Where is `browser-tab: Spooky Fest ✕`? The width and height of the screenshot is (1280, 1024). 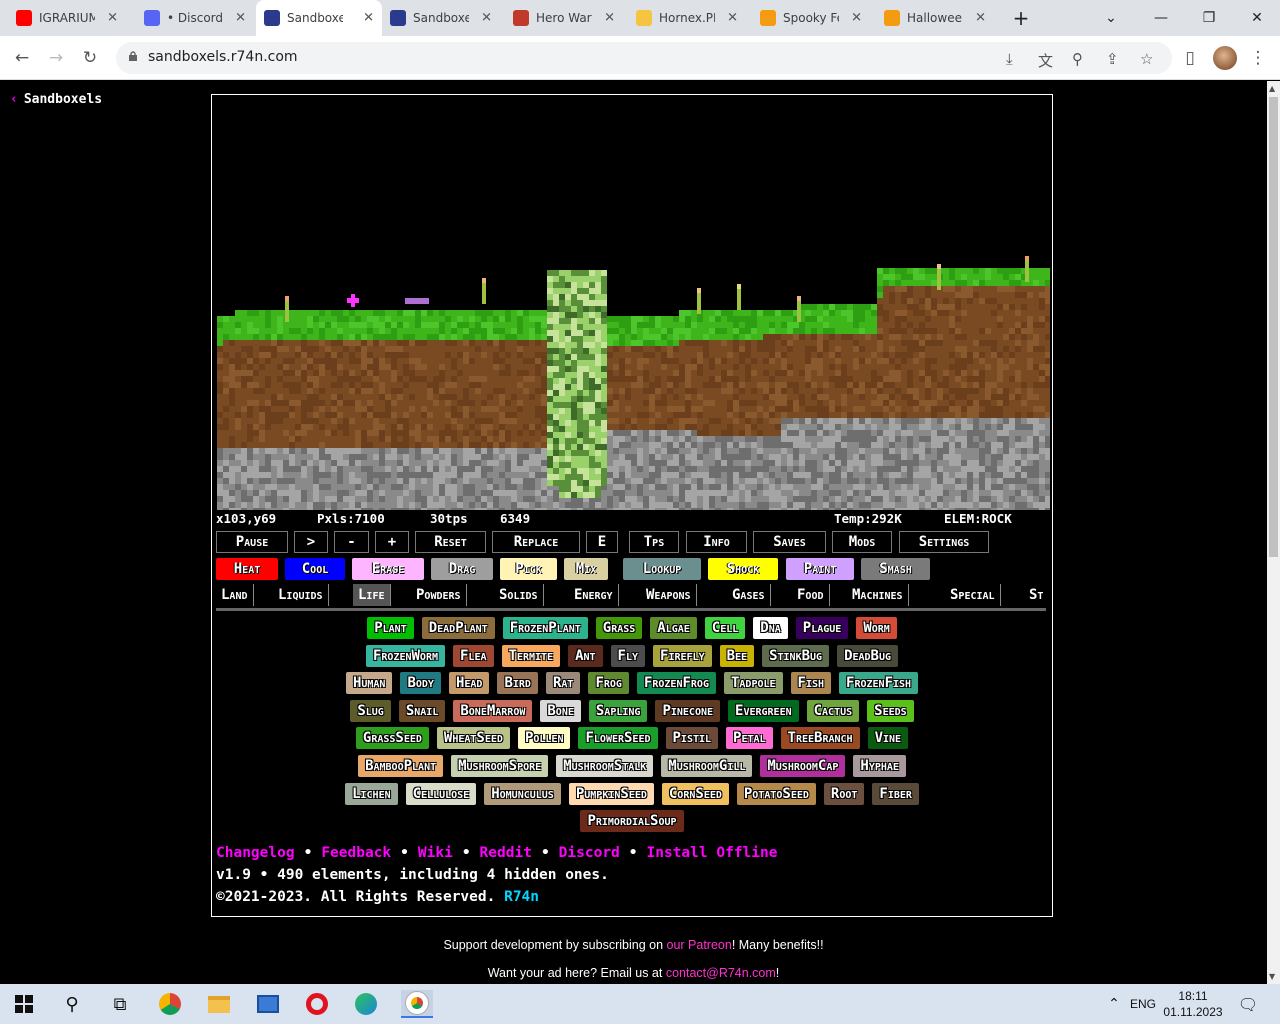 browser-tab: Spooky Fest ✕ is located at coordinates (811, 18).